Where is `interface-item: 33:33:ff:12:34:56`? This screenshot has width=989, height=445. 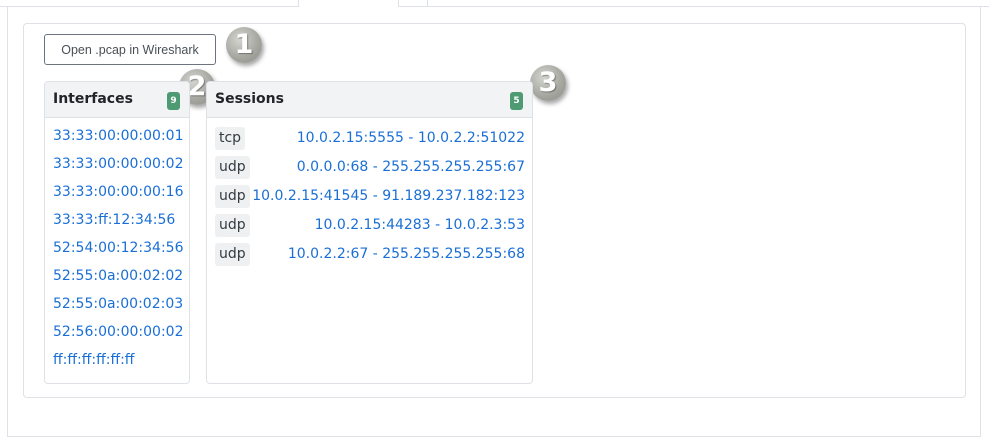
interface-item: 33:33:ff:12:34:56 is located at coordinates (118, 225).